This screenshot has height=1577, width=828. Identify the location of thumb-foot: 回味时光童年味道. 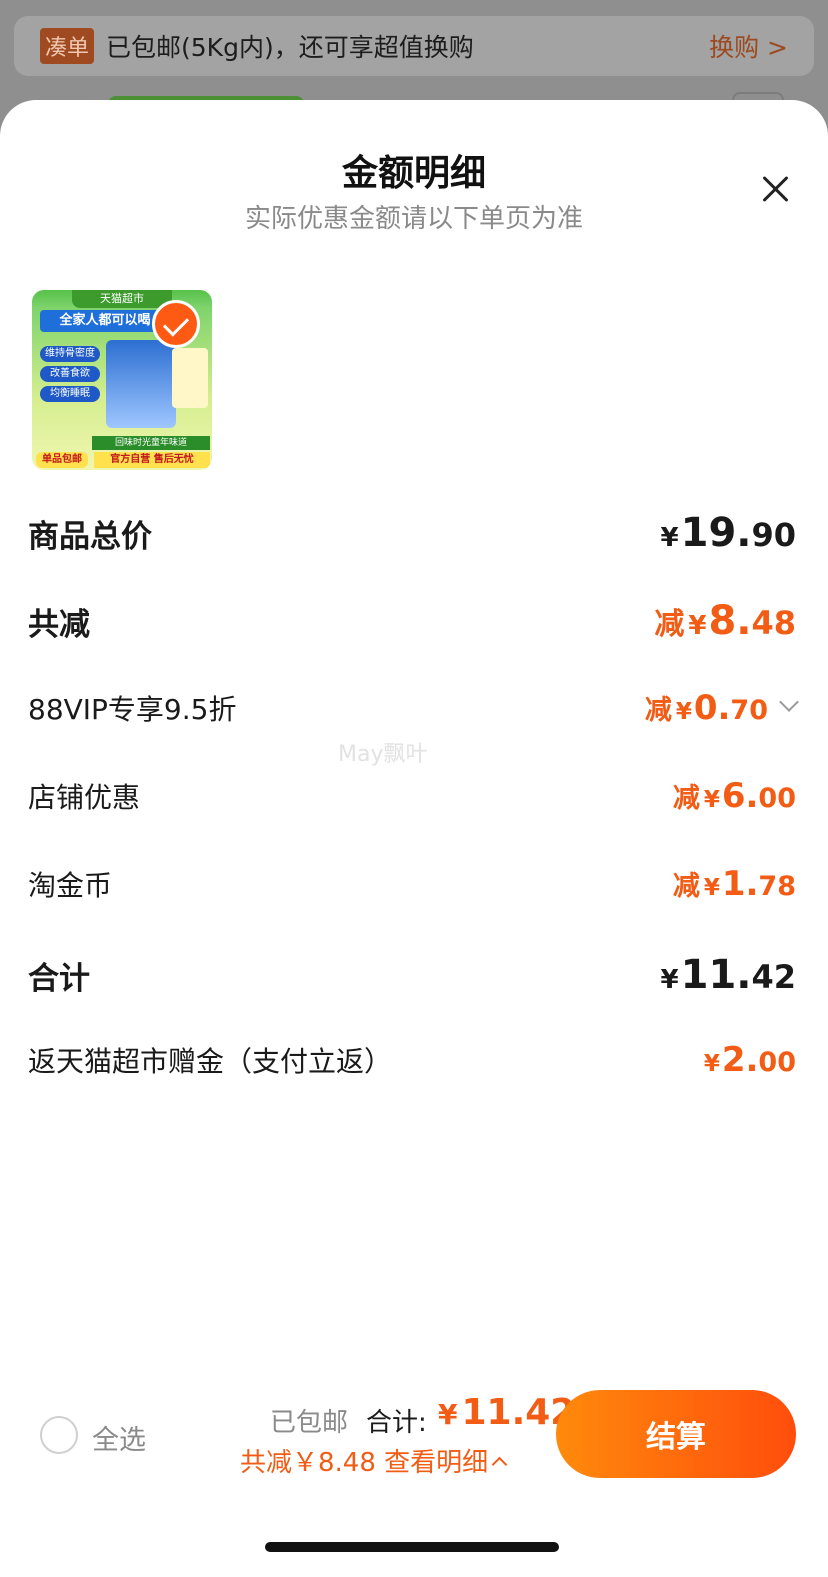
(151, 443).